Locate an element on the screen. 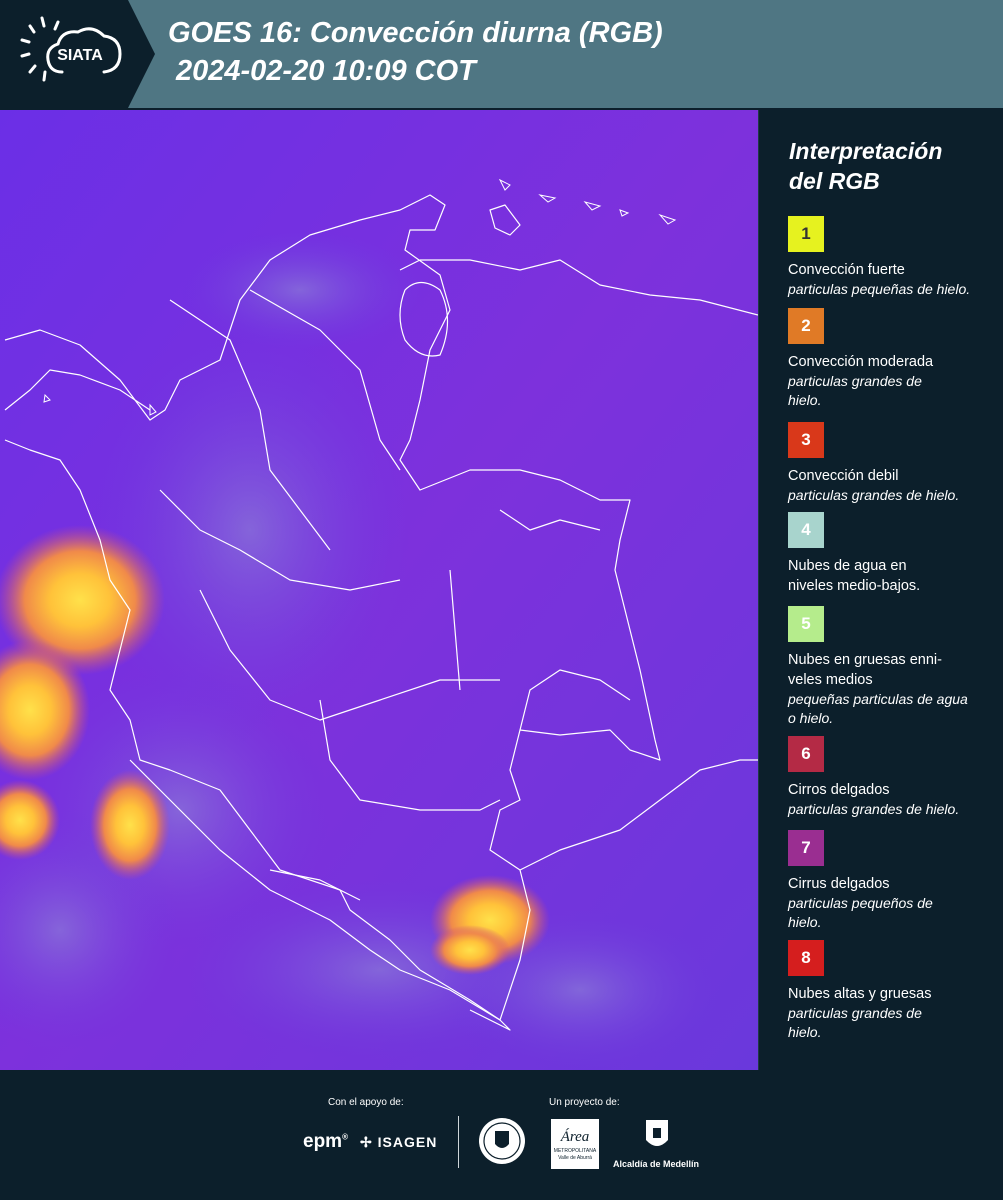 This screenshot has height=1200, width=1003. legend-swatch: 7 is located at coordinates (806, 848).